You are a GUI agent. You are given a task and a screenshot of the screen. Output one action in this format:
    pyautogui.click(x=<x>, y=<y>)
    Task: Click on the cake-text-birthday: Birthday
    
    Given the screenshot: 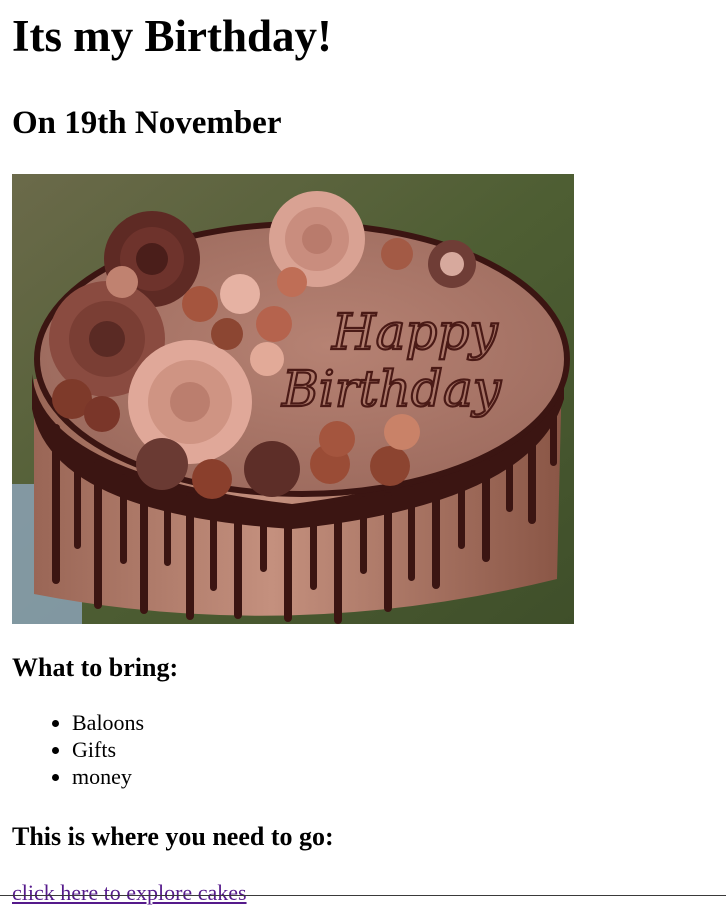 What is the action you would take?
    pyautogui.click(x=391, y=389)
    